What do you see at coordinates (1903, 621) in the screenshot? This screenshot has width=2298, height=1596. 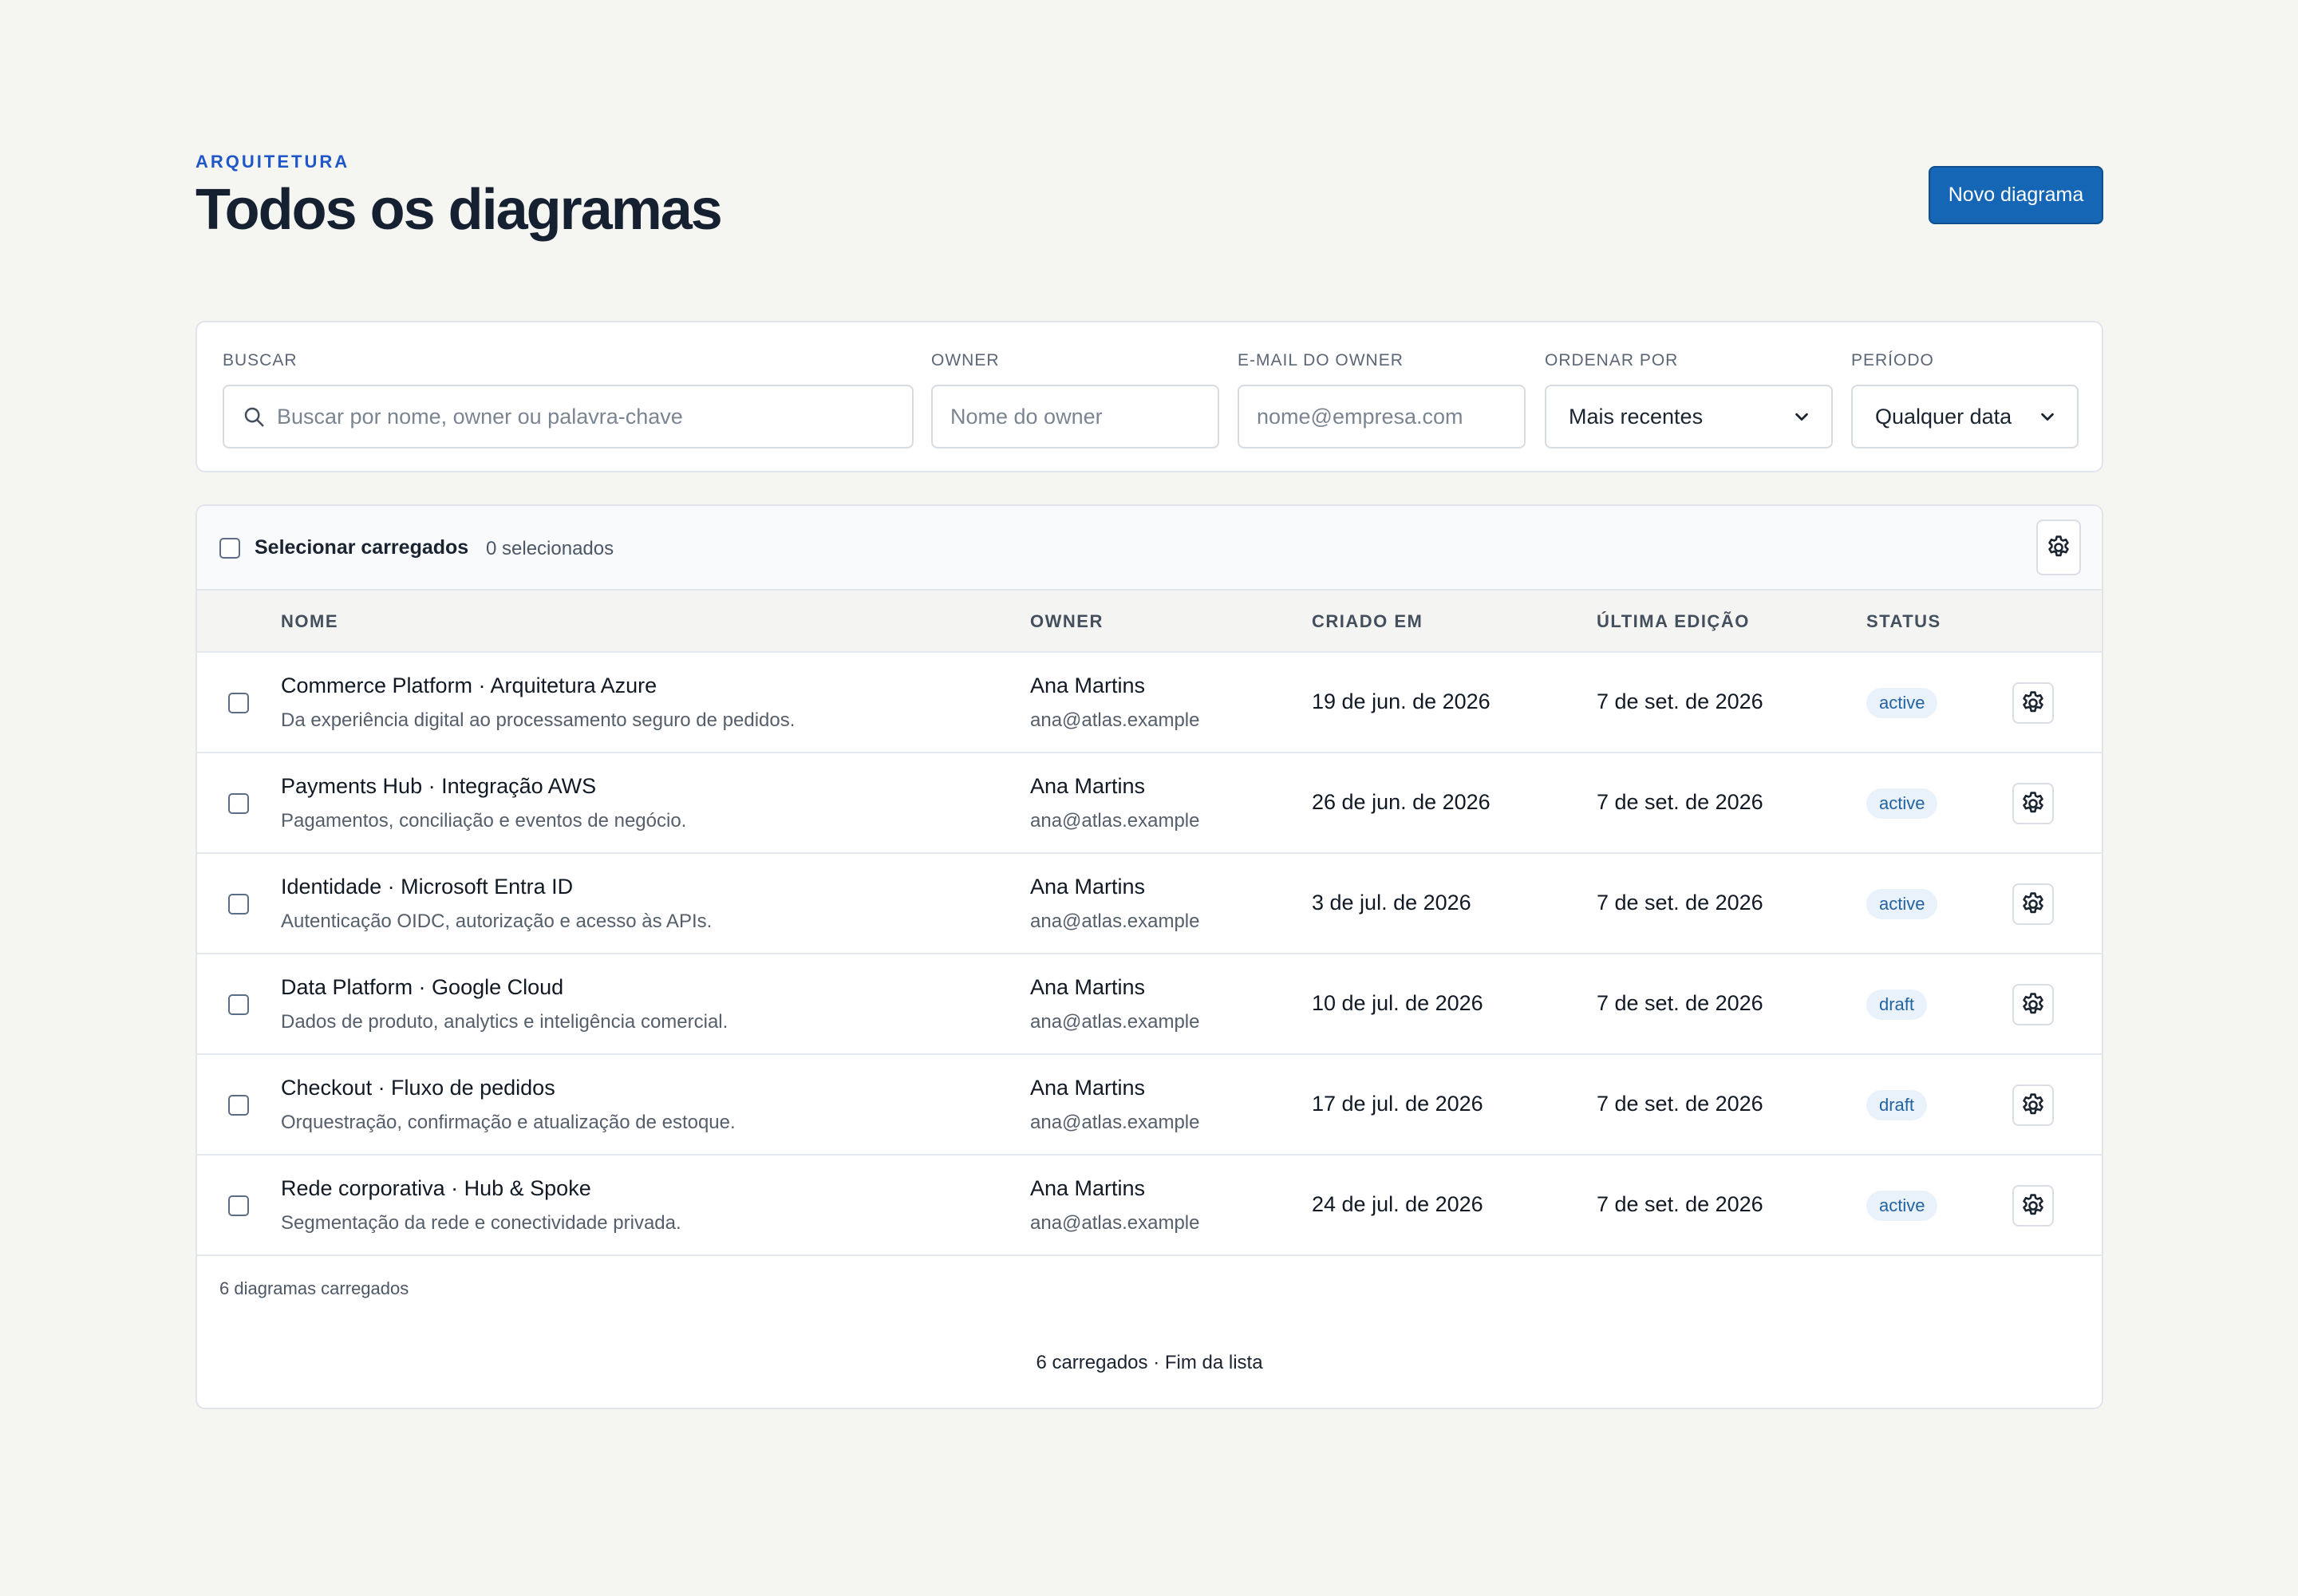 I see `column-status-header: STATUS` at bounding box center [1903, 621].